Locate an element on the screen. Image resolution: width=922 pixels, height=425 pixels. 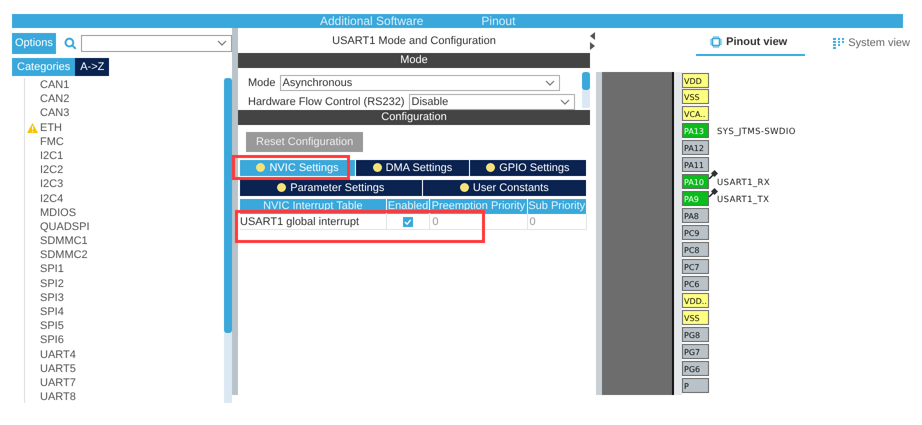
peripheral-item: UART7 is located at coordinates (58, 382).